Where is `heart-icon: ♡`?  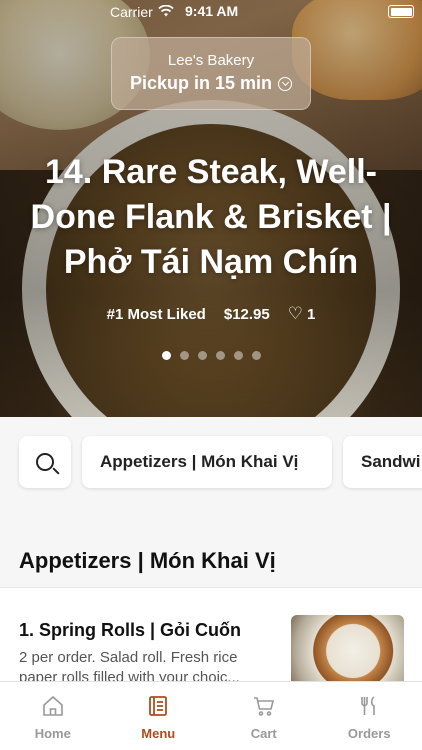 heart-icon: ♡ is located at coordinates (295, 313).